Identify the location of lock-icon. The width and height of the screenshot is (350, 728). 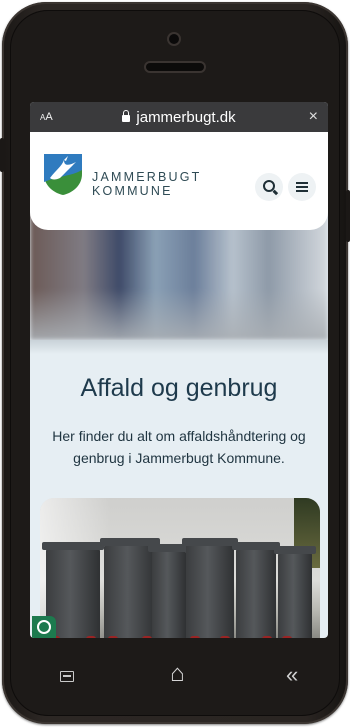
(126, 116).